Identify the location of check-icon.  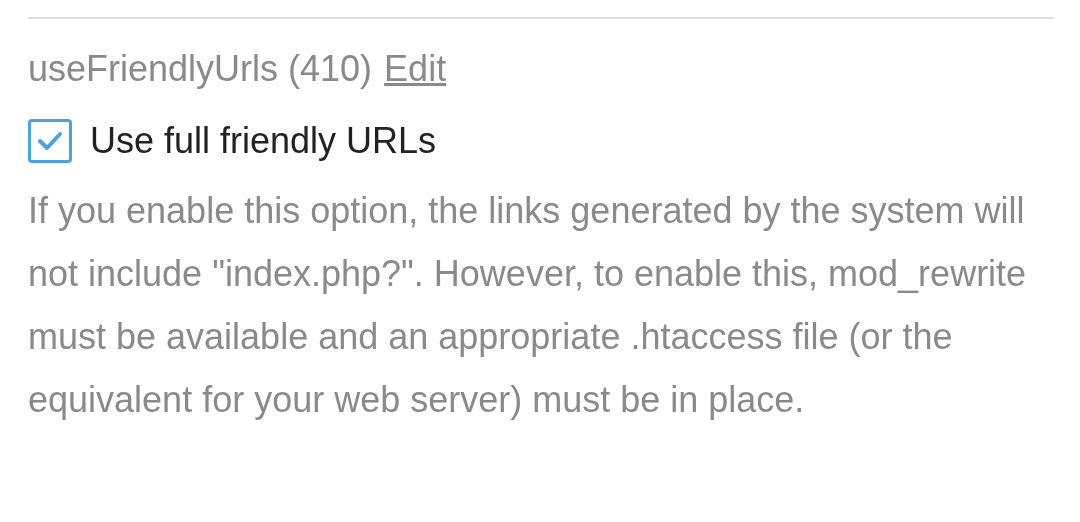
(50, 141).